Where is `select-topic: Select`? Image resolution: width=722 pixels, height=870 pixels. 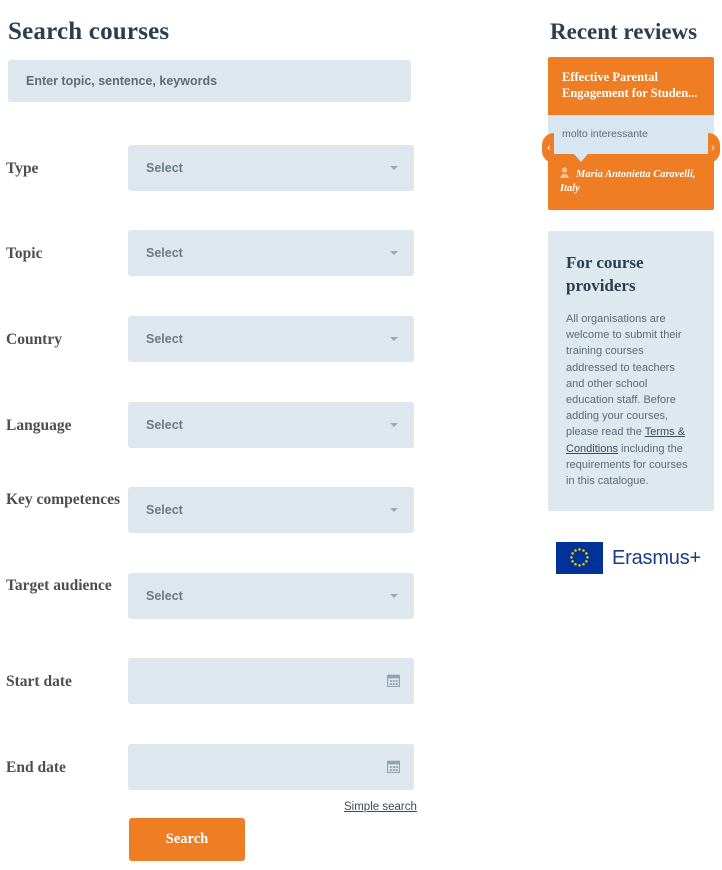
select-topic: Select is located at coordinates (271, 253).